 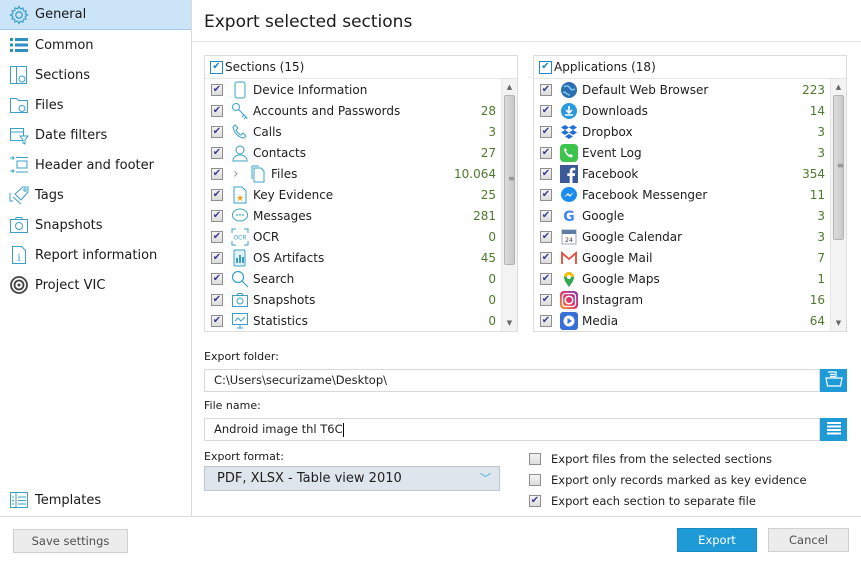 What do you see at coordinates (817, 320) in the screenshot?
I see `item-count: 64` at bounding box center [817, 320].